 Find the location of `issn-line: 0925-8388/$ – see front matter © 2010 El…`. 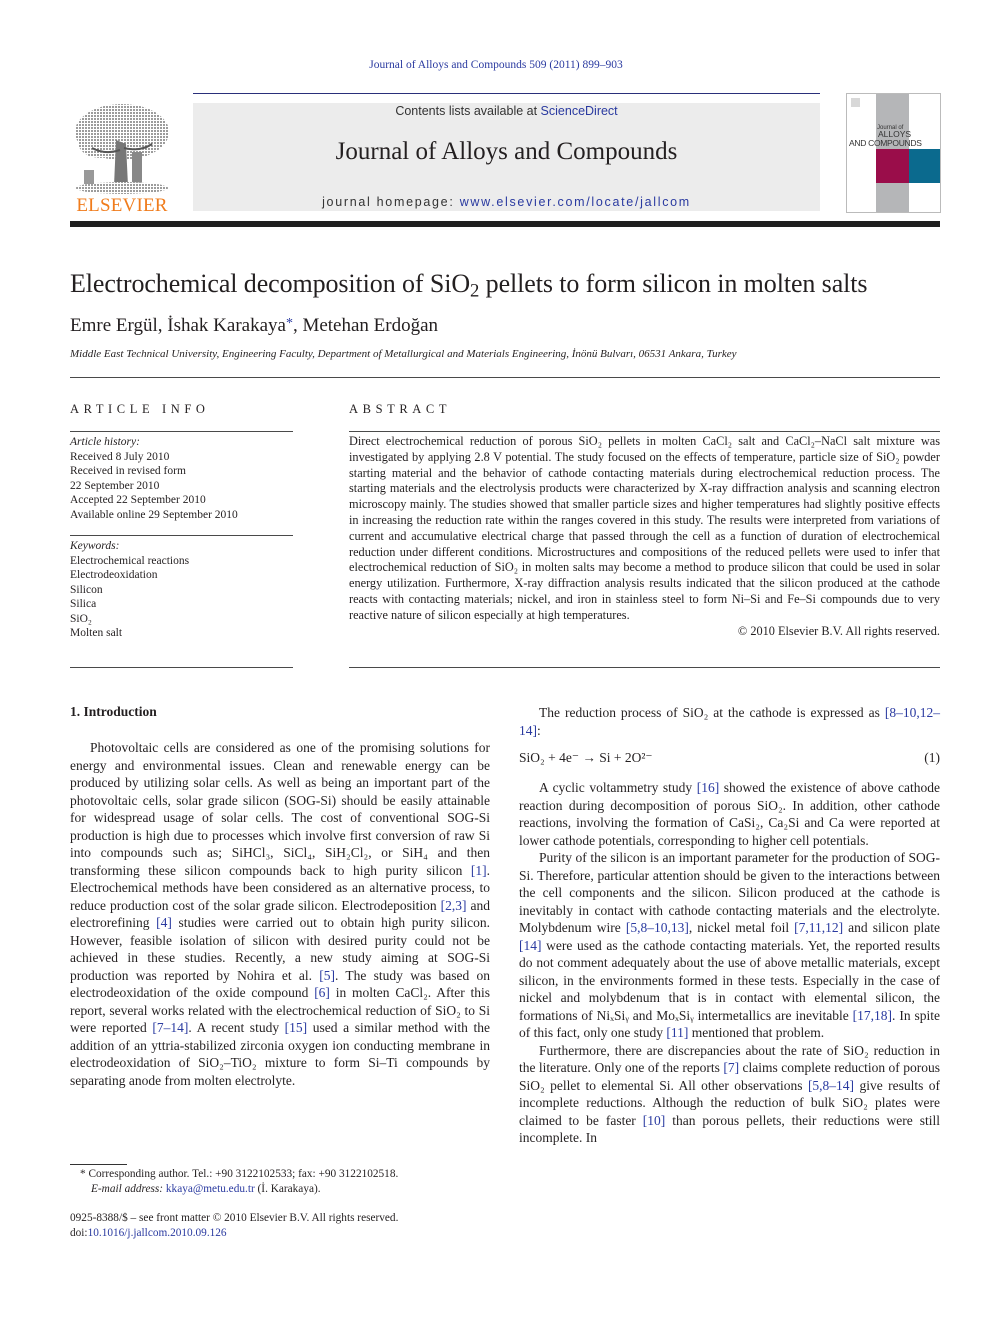

issn-line: 0925-8388/$ – see front matter © 2010 El… is located at coordinates (234, 1218).